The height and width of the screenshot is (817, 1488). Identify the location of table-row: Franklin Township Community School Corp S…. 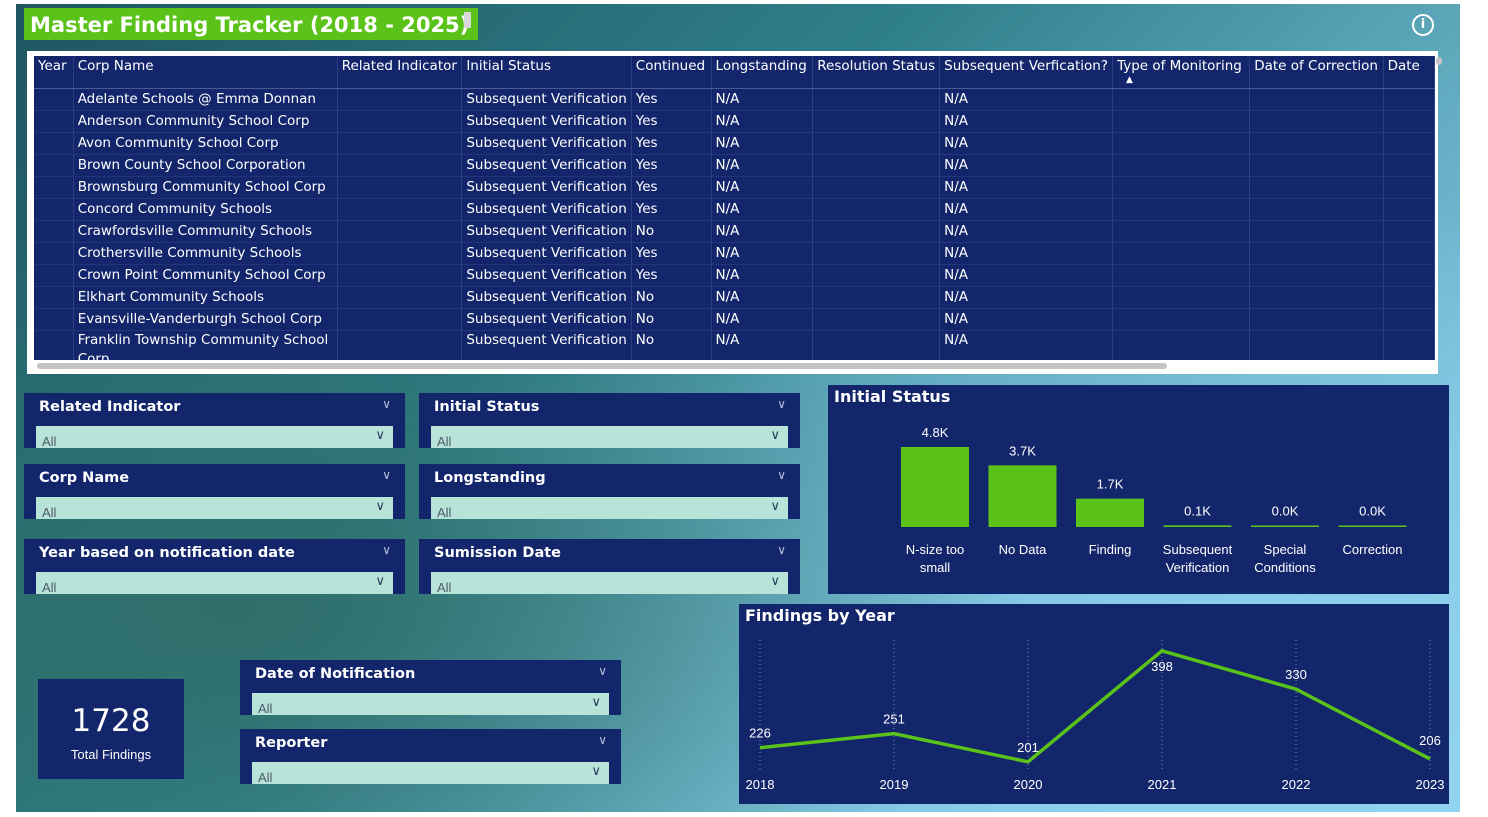
(734, 345).